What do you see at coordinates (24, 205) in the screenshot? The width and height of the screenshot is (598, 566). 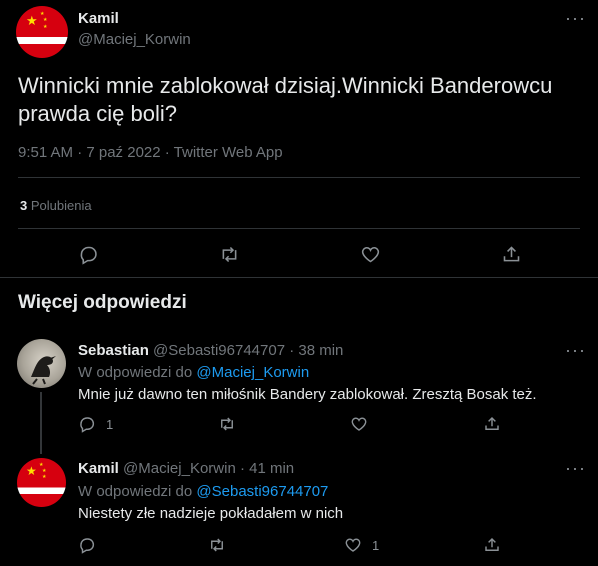 I see `likes-count: 3` at bounding box center [24, 205].